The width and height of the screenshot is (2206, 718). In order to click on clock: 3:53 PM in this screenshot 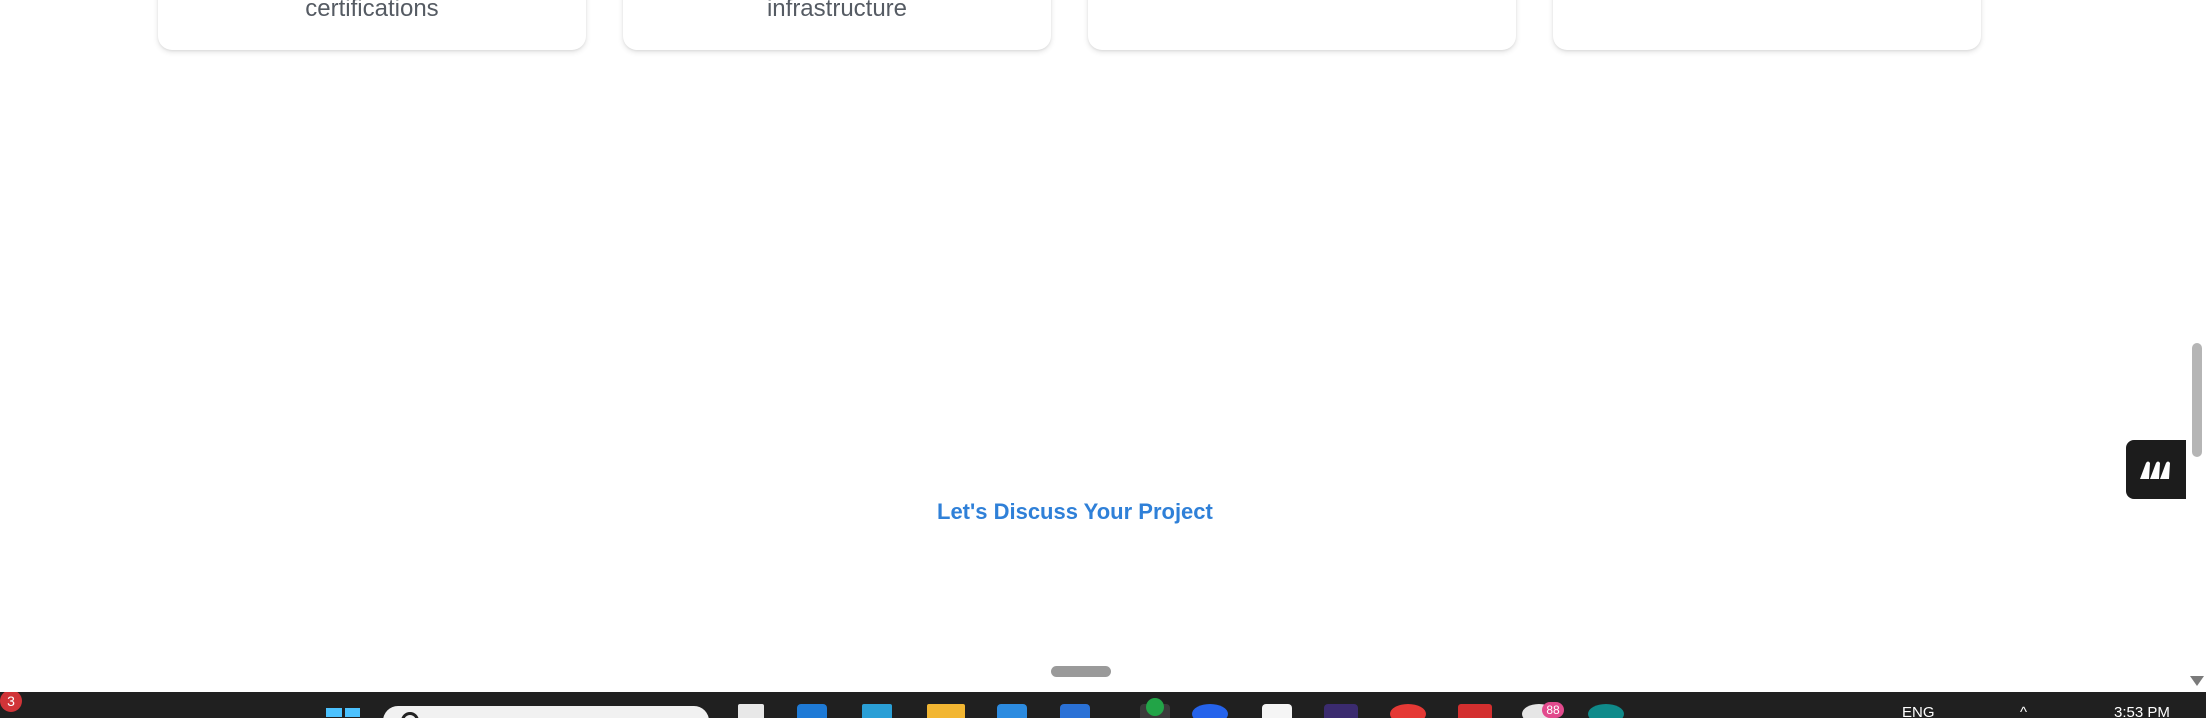, I will do `click(2142, 711)`.